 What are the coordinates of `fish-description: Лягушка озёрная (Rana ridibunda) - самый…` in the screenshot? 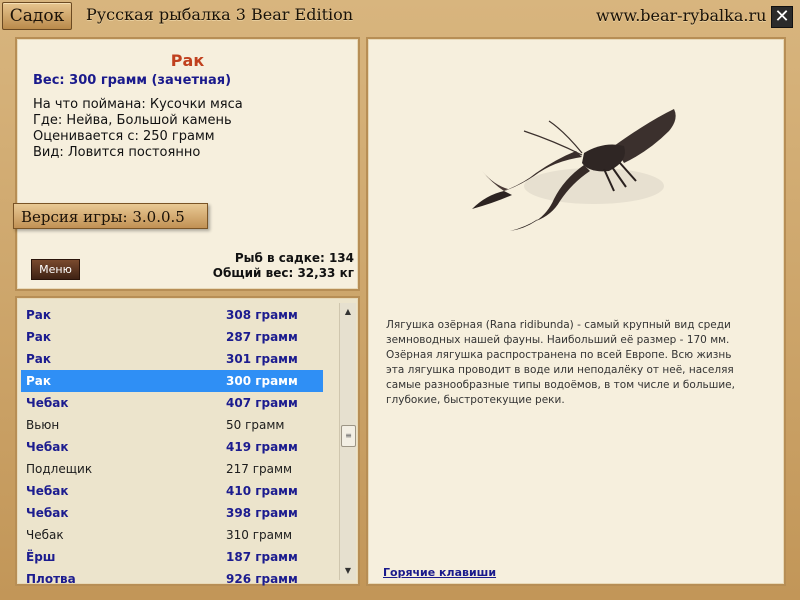 It's located at (560, 362).